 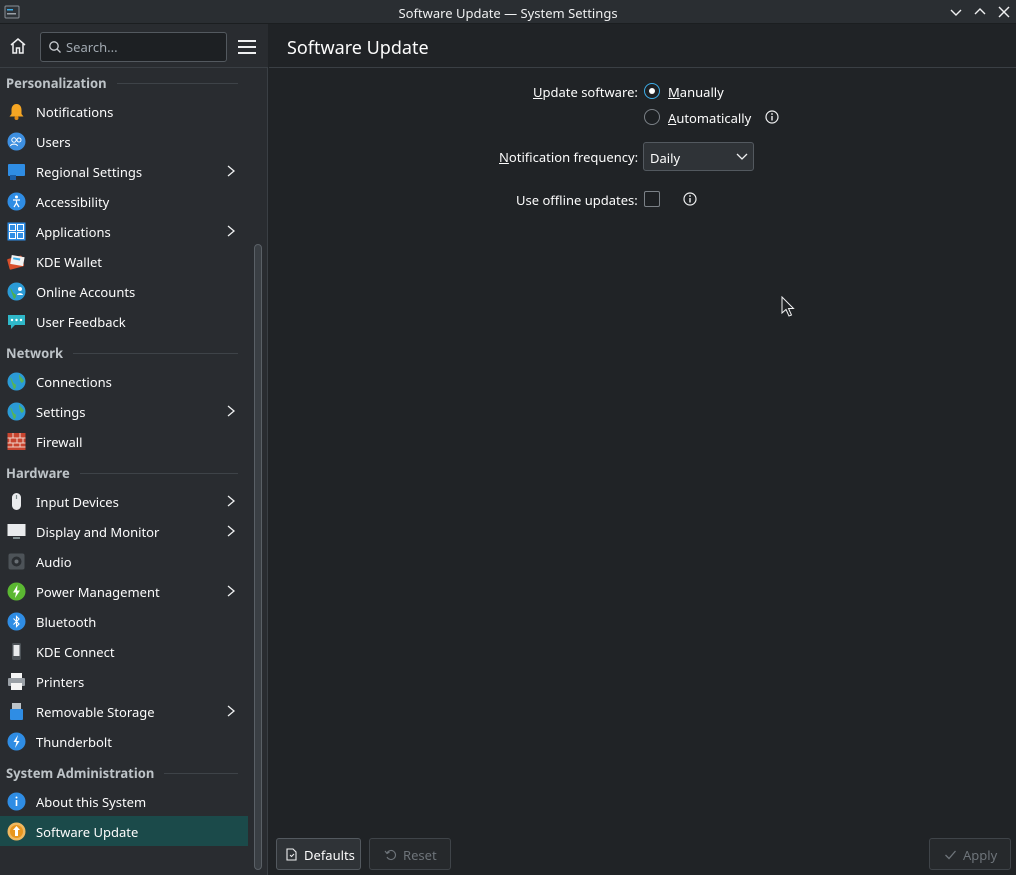 What do you see at coordinates (642, 46) in the screenshot?
I see `main-header: Software Update` at bounding box center [642, 46].